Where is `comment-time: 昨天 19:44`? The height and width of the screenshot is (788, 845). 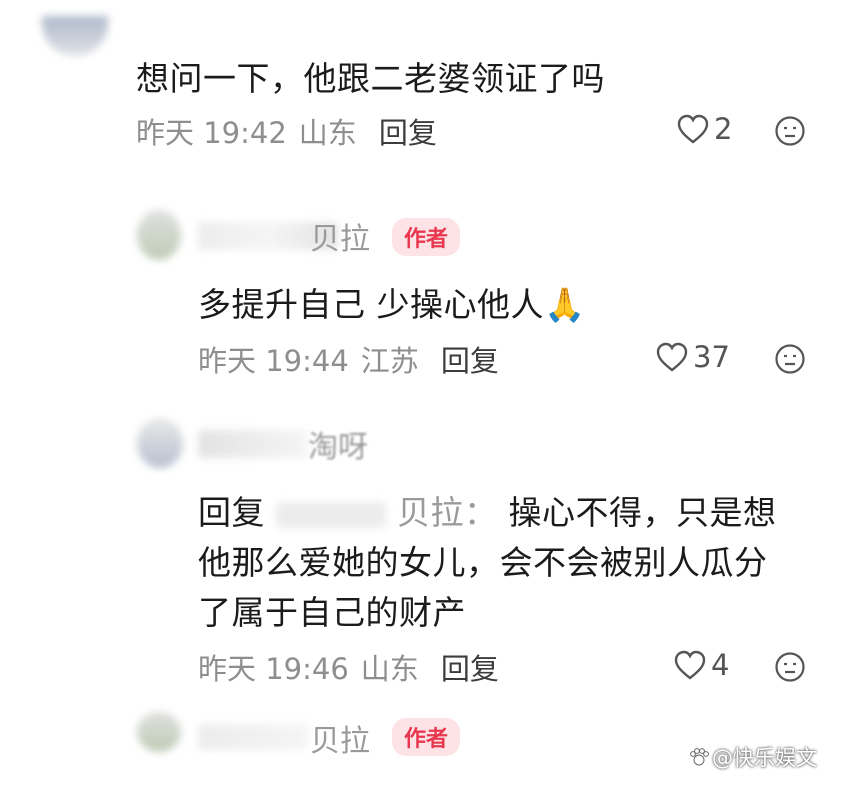
comment-time: 昨天 19:44 is located at coordinates (273, 361).